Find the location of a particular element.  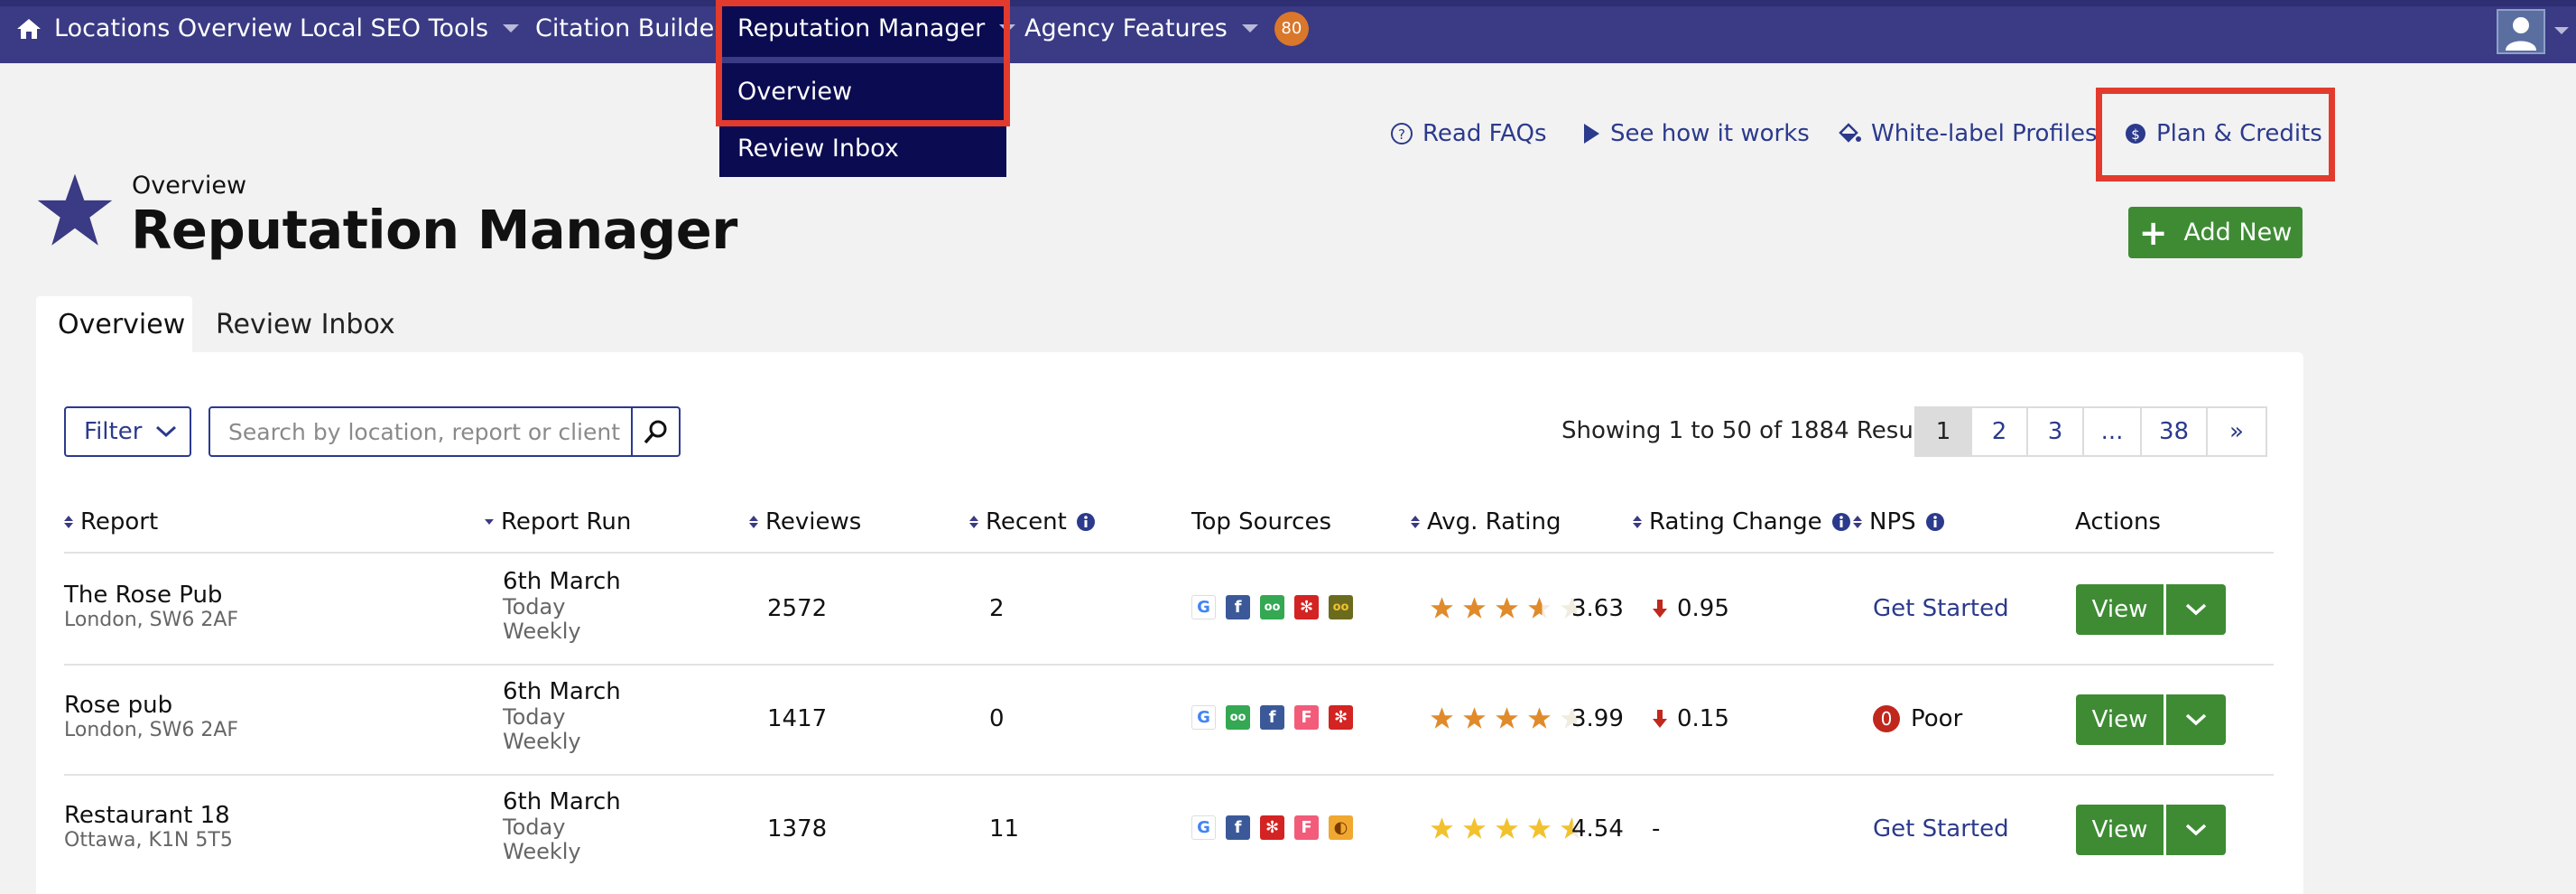

see-how-it-works-link: See how it works is located at coordinates (1696, 134).